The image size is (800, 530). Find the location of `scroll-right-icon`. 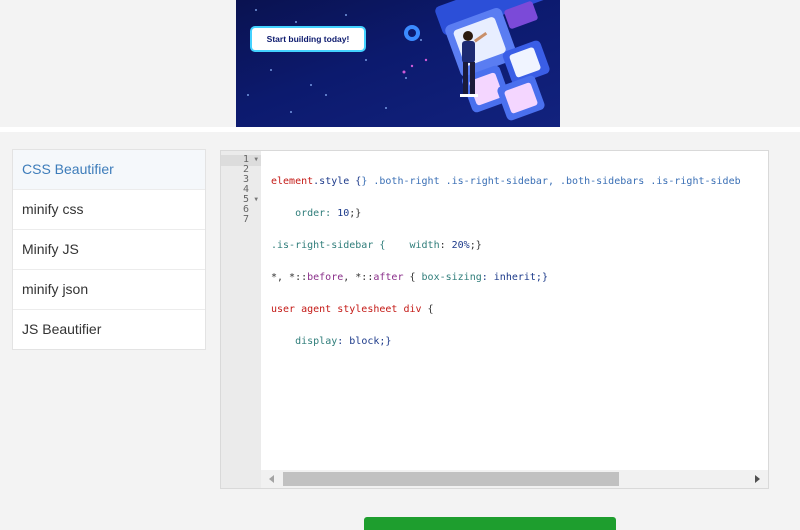

scroll-right-icon is located at coordinates (757, 479).